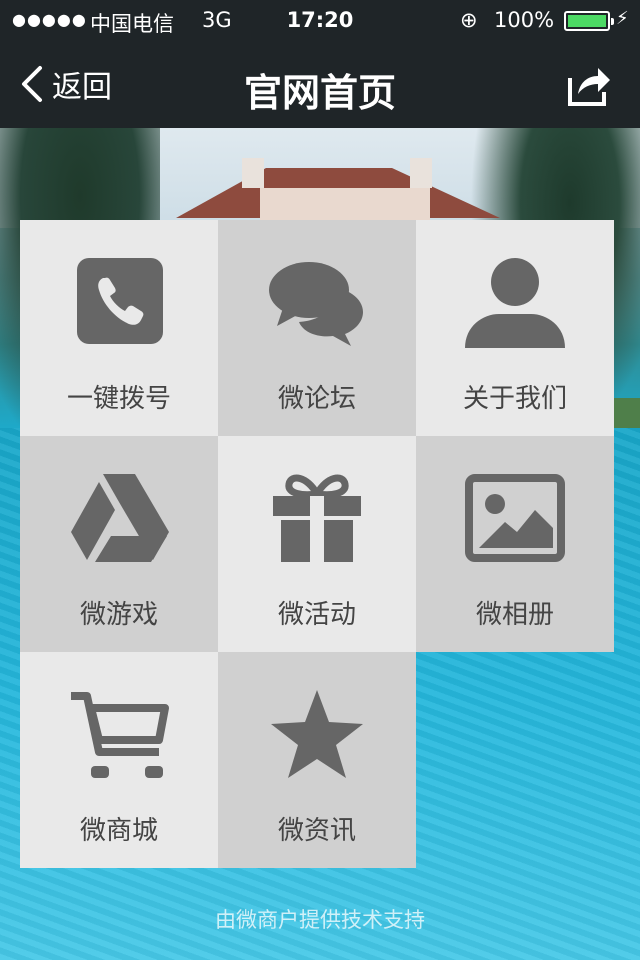 The image size is (640, 960). I want to click on chevron-left-icon, so click(32, 84).